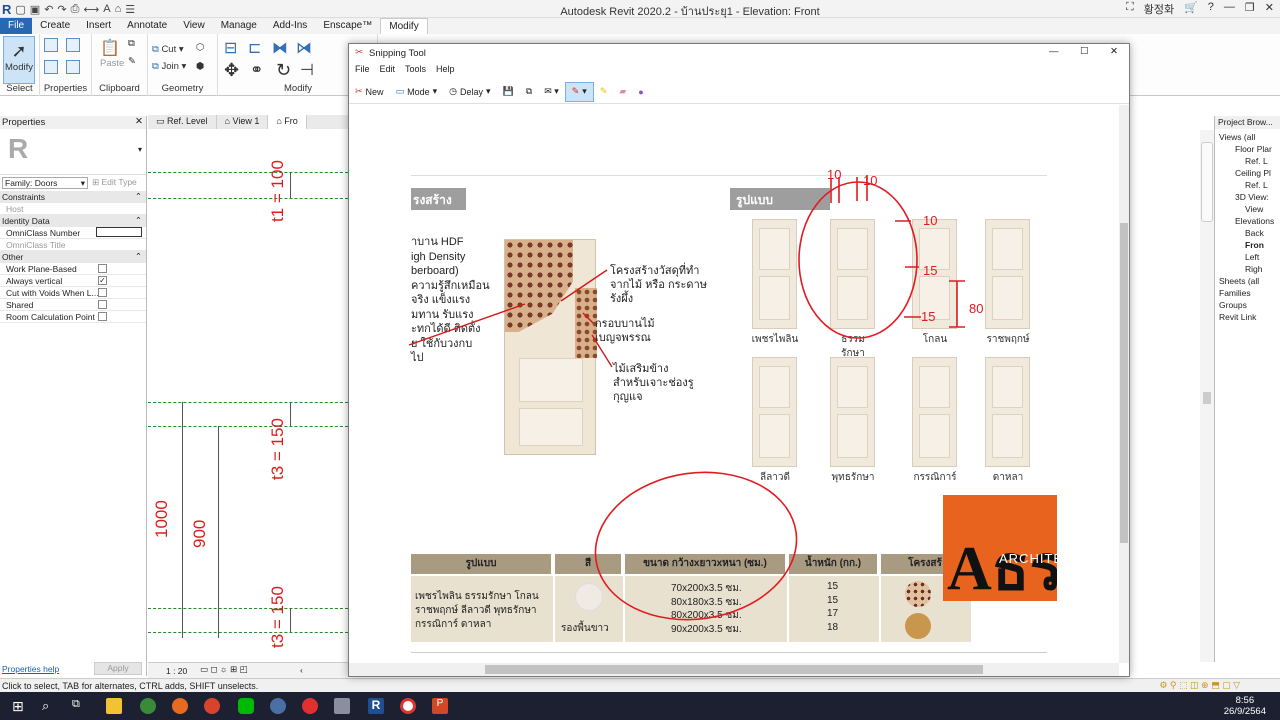 This screenshot has width=1280, height=720. What do you see at coordinates (551, 91) in the screenshot?
I see `send-snip-icon: ✉ ▾` at bounding box center [551, 91].